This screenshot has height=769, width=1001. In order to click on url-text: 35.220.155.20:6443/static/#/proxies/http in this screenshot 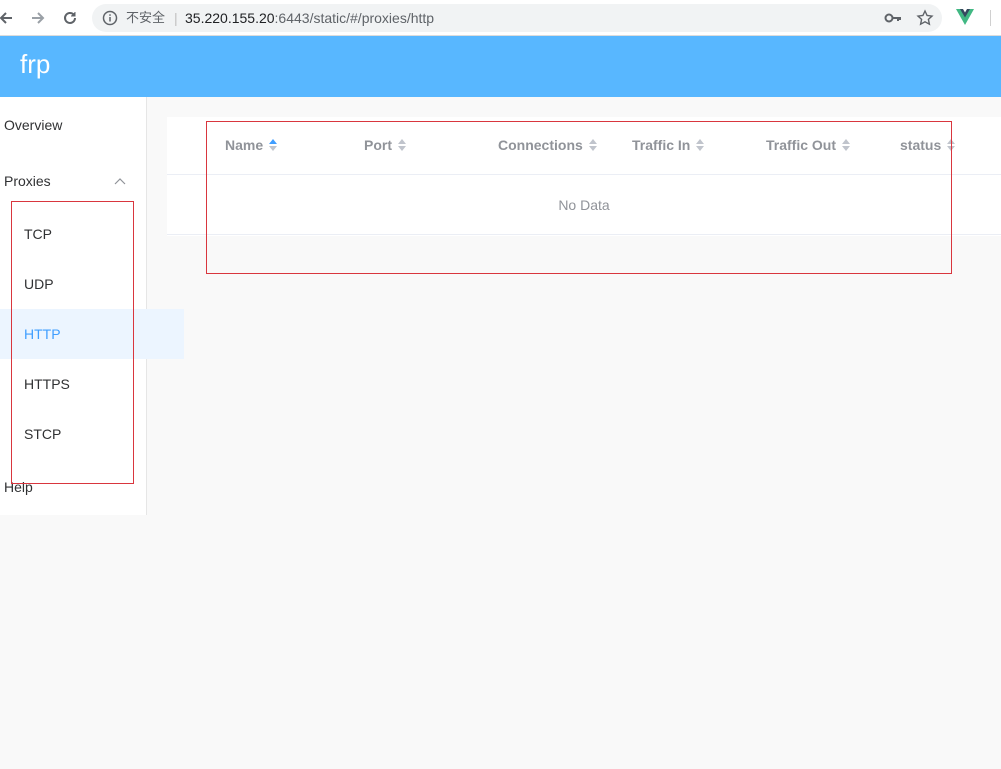, I will do `click(309, 18)`.